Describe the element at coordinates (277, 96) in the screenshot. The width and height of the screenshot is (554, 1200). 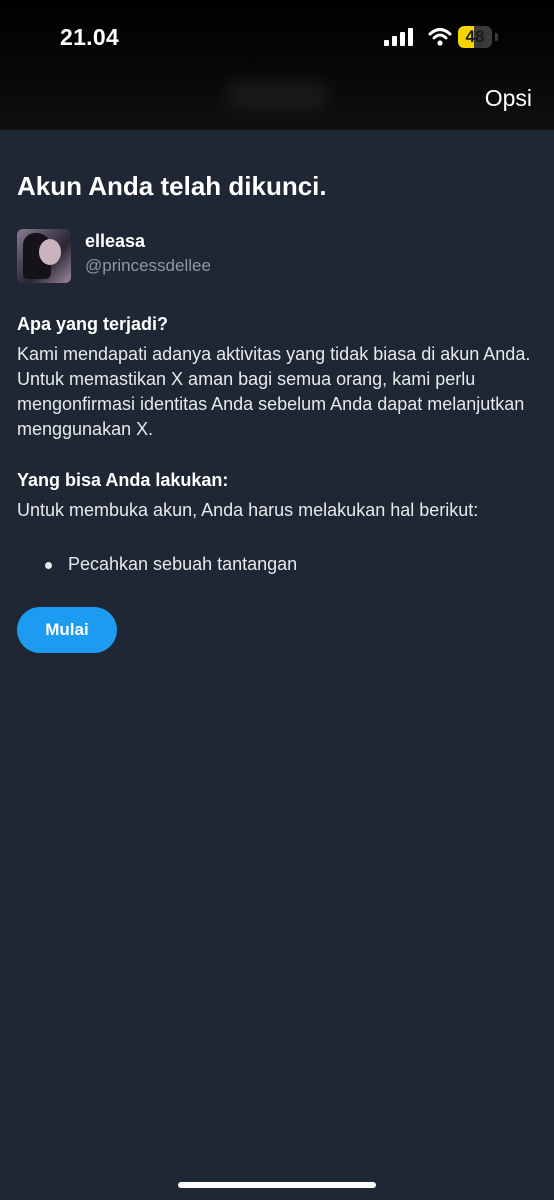
I see `header-title-faded` at that location.